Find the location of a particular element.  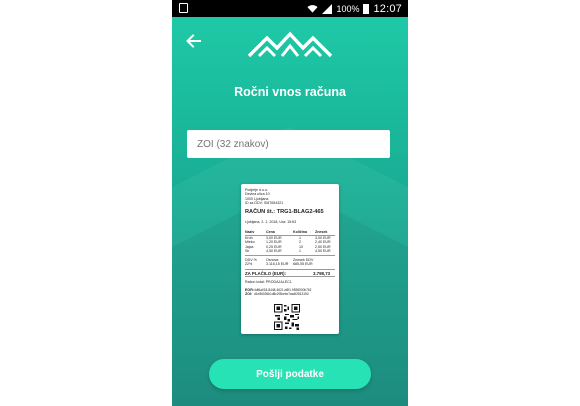

receipt-total-label: ZA PLAČILO (EUR): is located at coordinates (266, 273).